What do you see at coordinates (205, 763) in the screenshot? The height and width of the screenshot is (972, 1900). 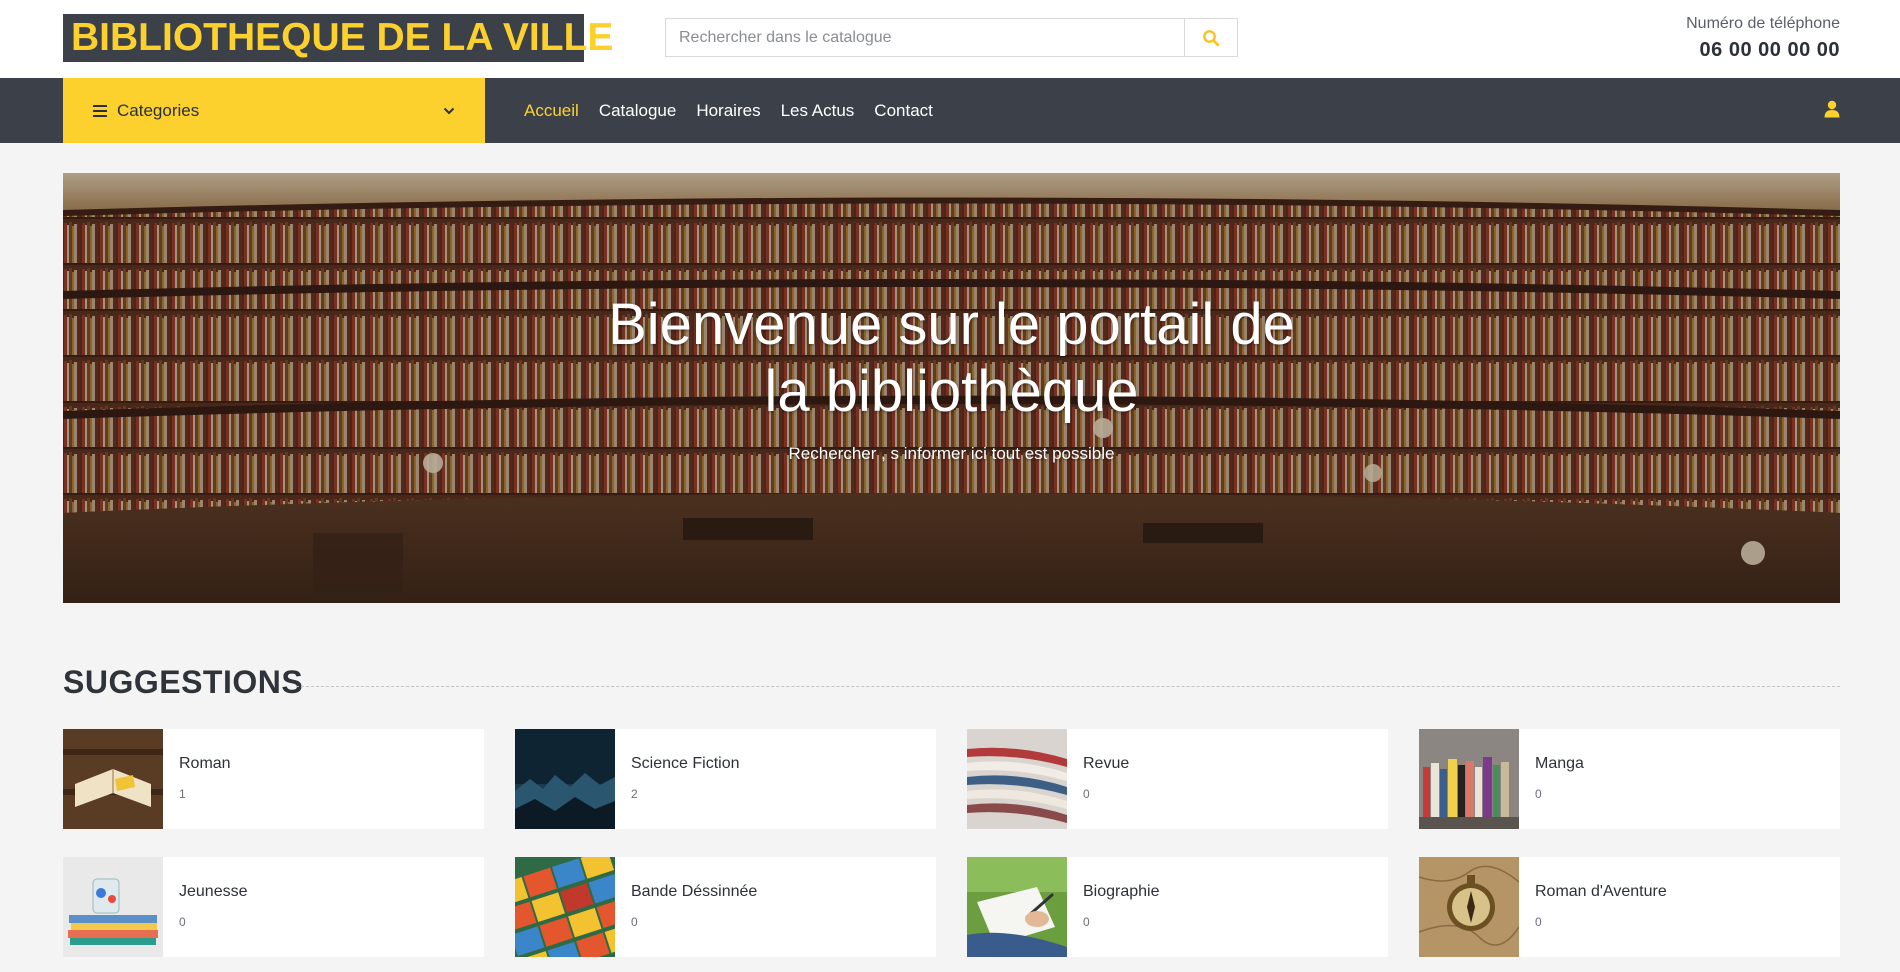 I see `category-name: Roman` at bounding box center [205, 763].